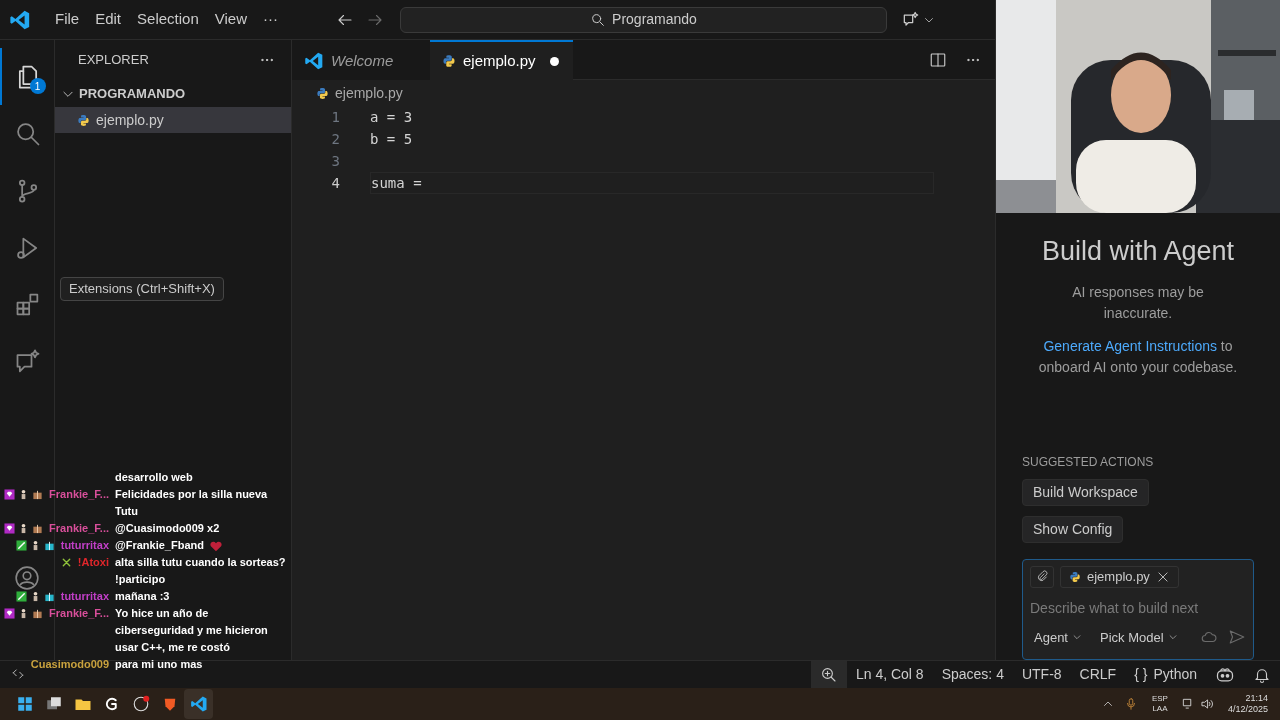  I want to click on input-language: ESP LAA, so click(1159, 704).